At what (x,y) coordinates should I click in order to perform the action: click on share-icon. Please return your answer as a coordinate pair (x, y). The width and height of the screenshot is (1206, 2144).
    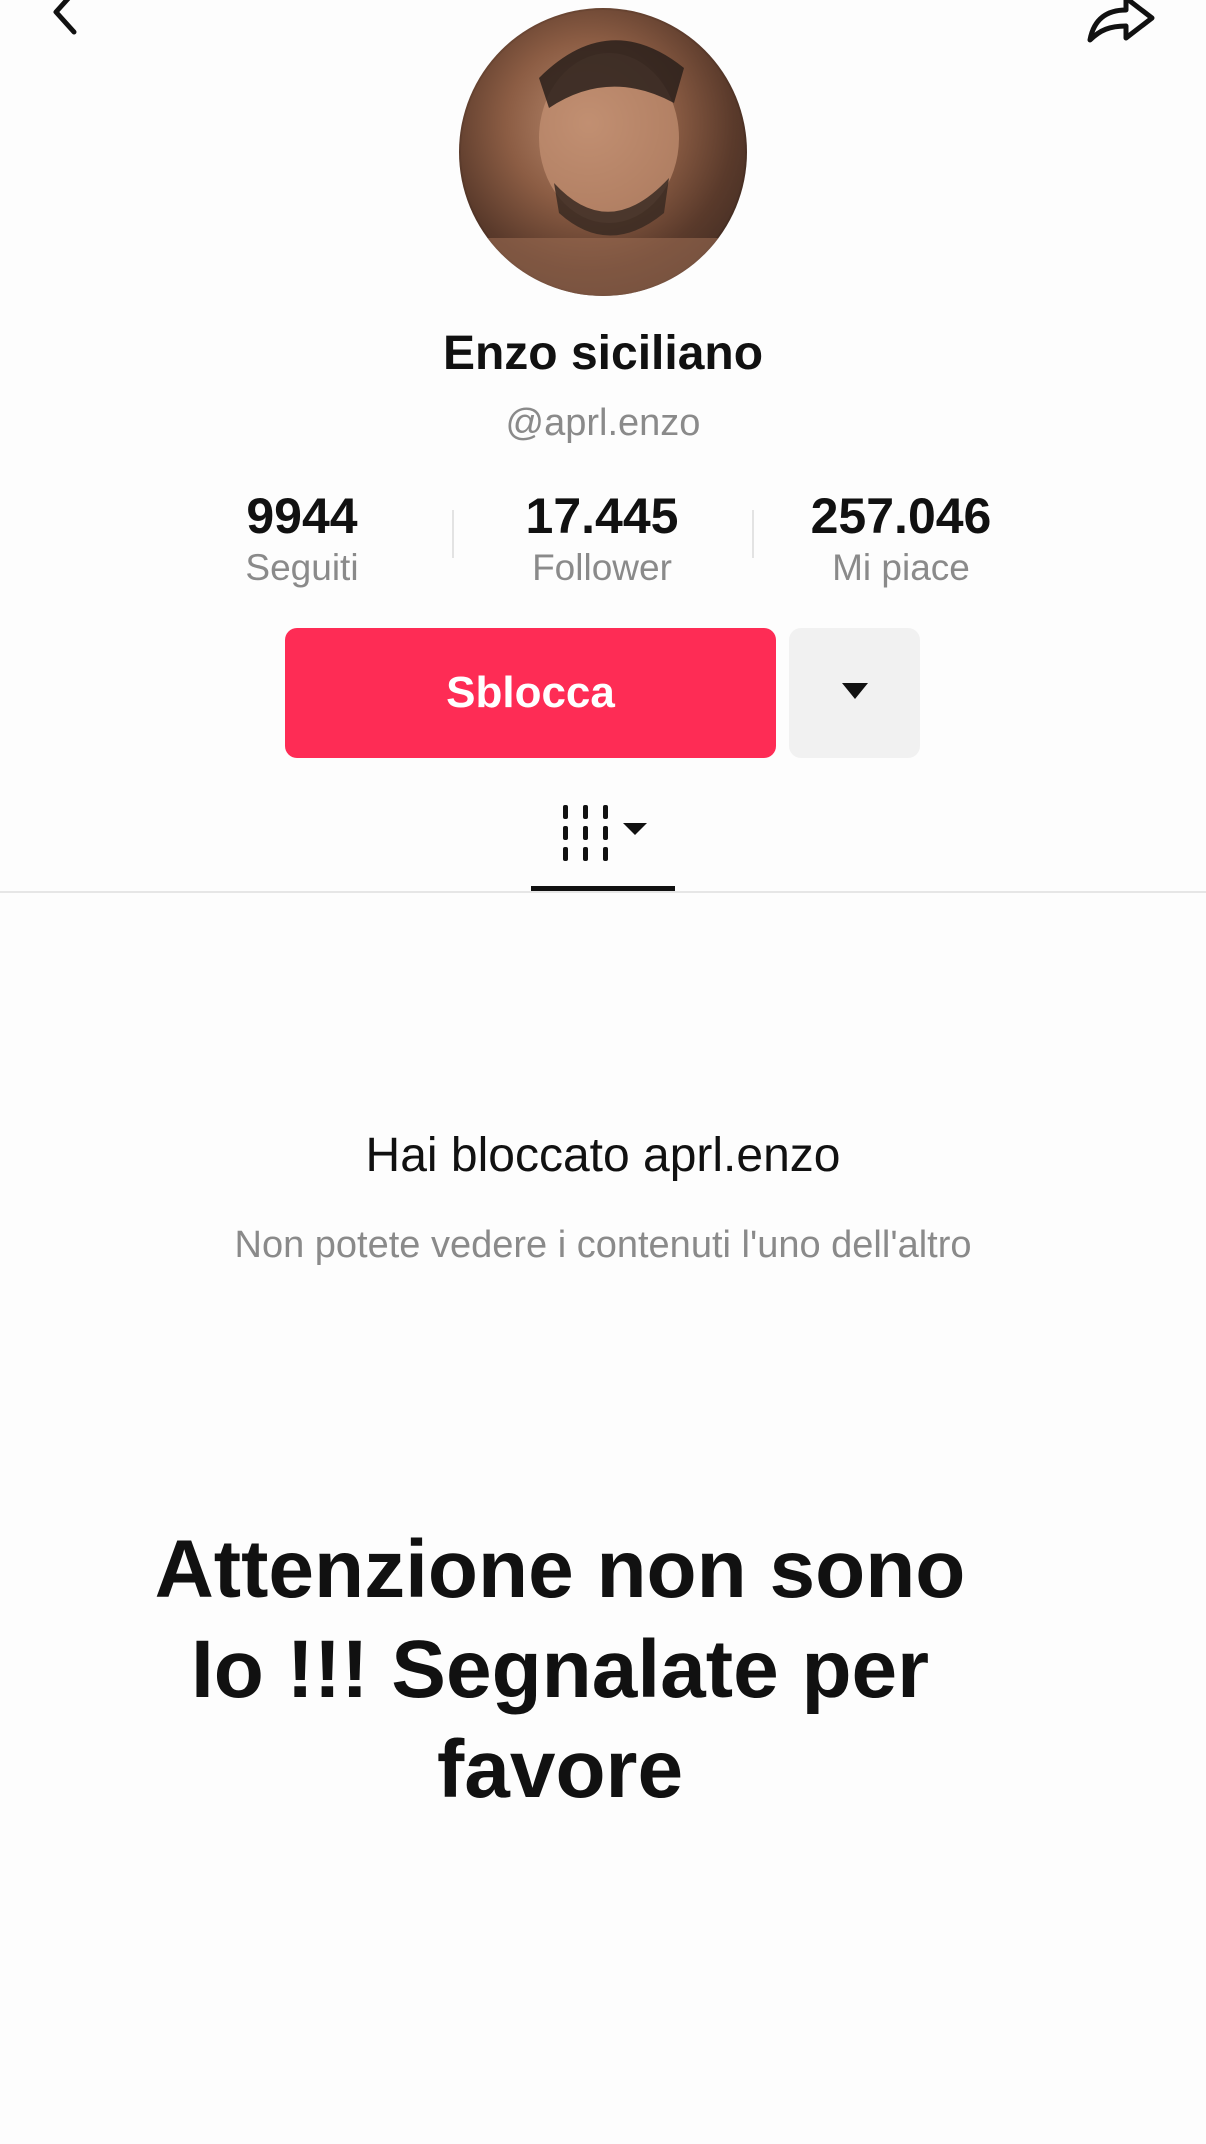
    Looking at the image, I should click on (1120, 24).